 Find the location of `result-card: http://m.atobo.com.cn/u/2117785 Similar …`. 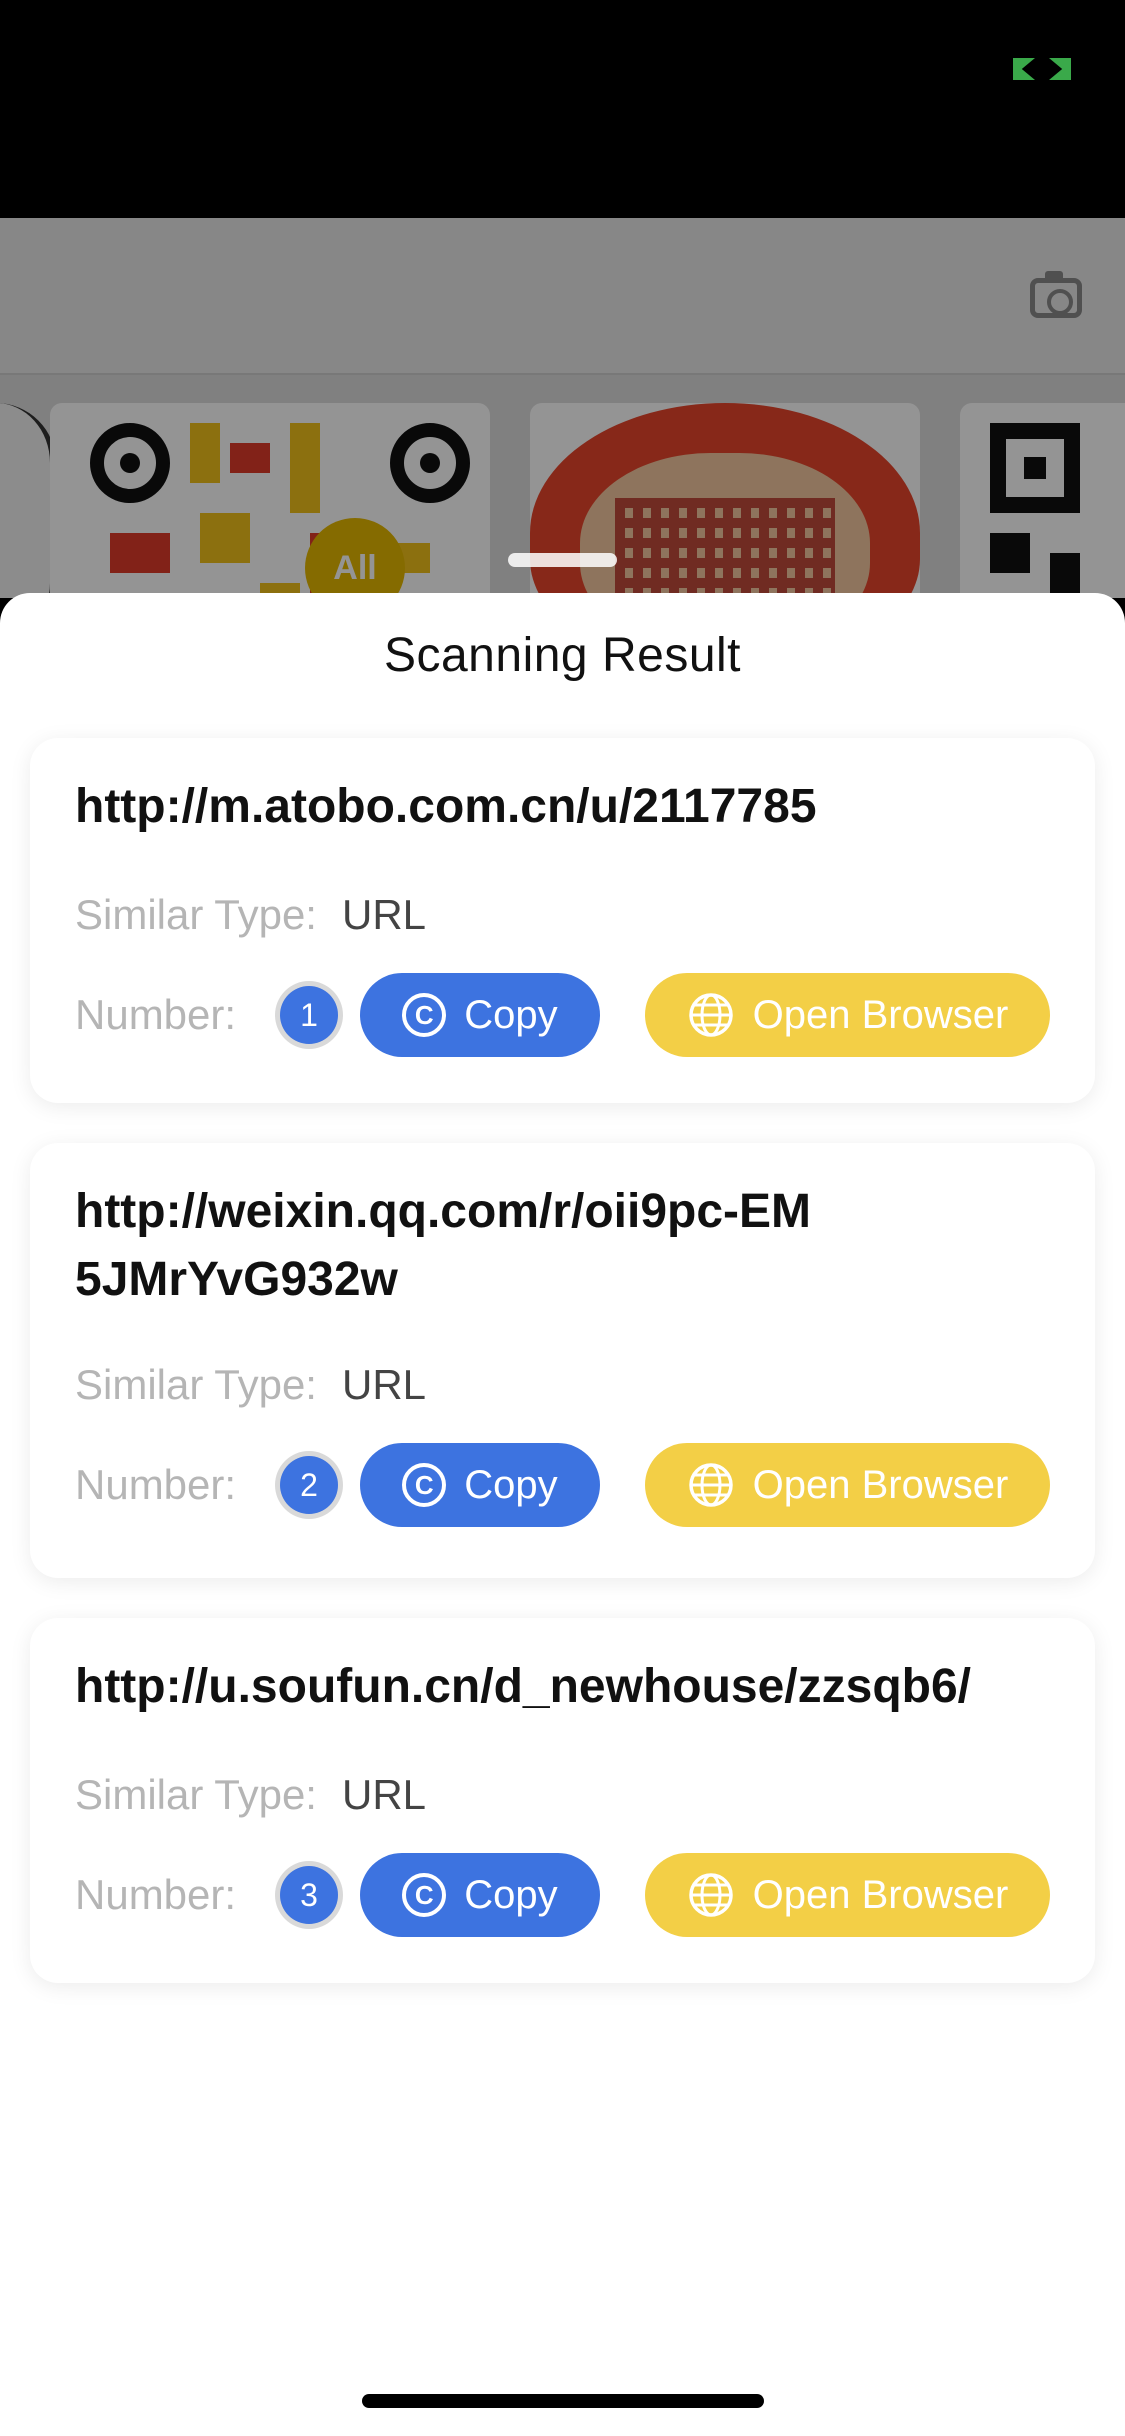

result-card: http://m.atobo.com.cn/u/2117785 Similar … is located at coordinates (562, 920).